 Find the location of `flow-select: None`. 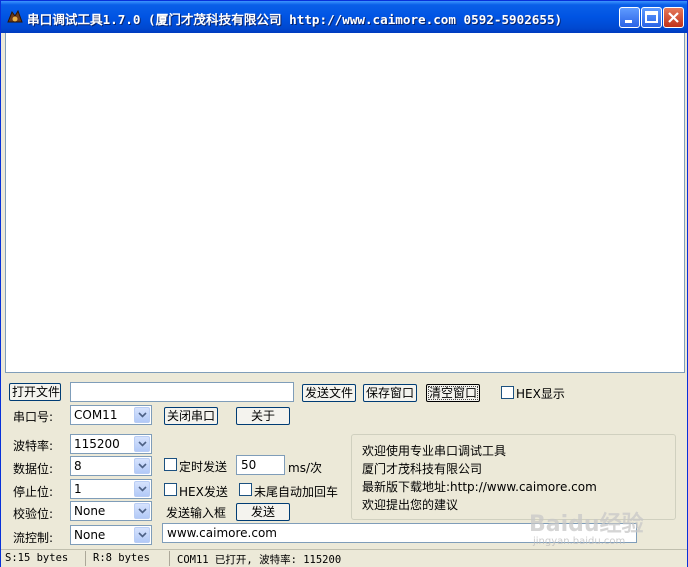

flow-select: None is located at coordinates (111, 535).